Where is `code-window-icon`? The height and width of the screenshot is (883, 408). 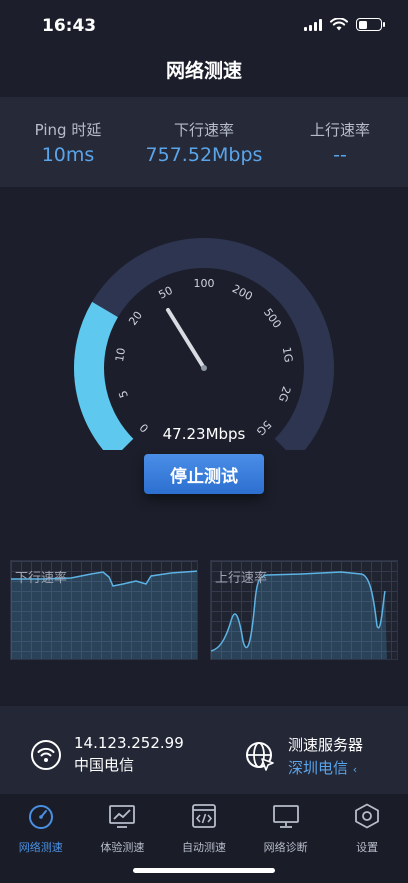 code-window-icon is located at coordinates (204, 816).